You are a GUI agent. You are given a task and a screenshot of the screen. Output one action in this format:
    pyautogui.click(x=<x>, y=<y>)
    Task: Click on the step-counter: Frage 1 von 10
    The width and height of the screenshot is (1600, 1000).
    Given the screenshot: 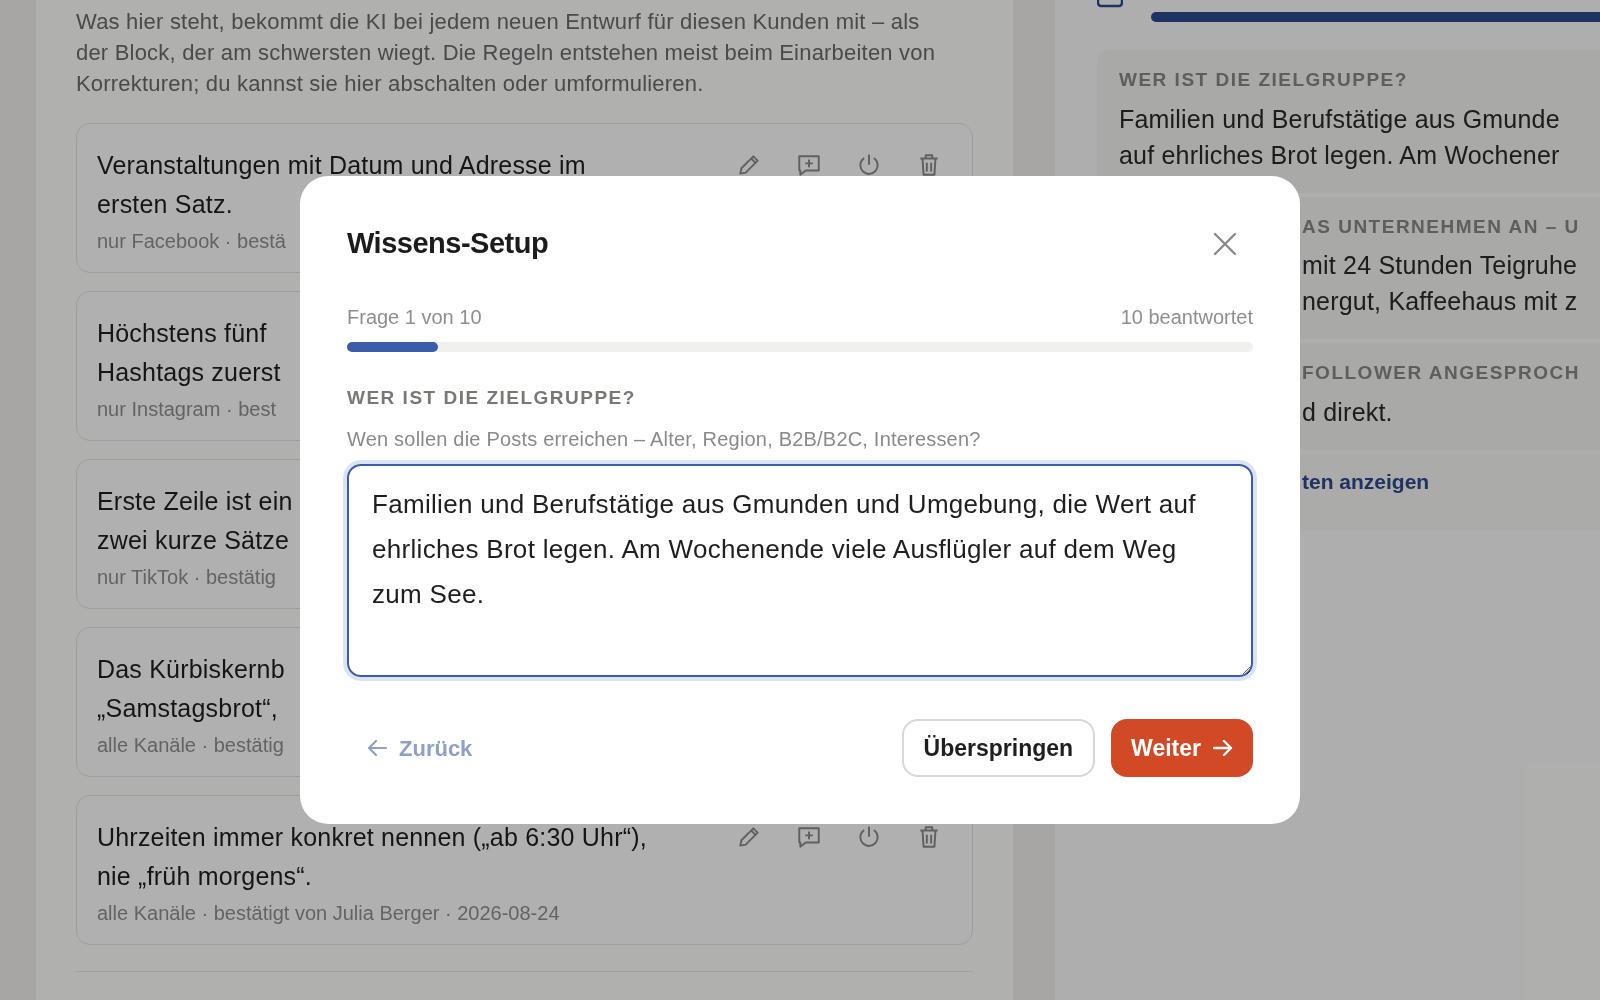 What is the action you would take?
    pyautogui.click(x=414, y=317)
    